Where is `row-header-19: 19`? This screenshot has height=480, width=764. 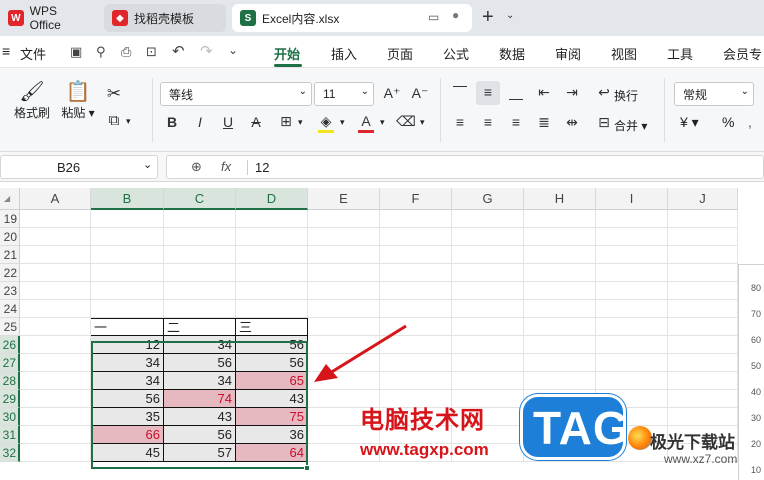
row-header-19: 19 is located at coordinates (10, 219).